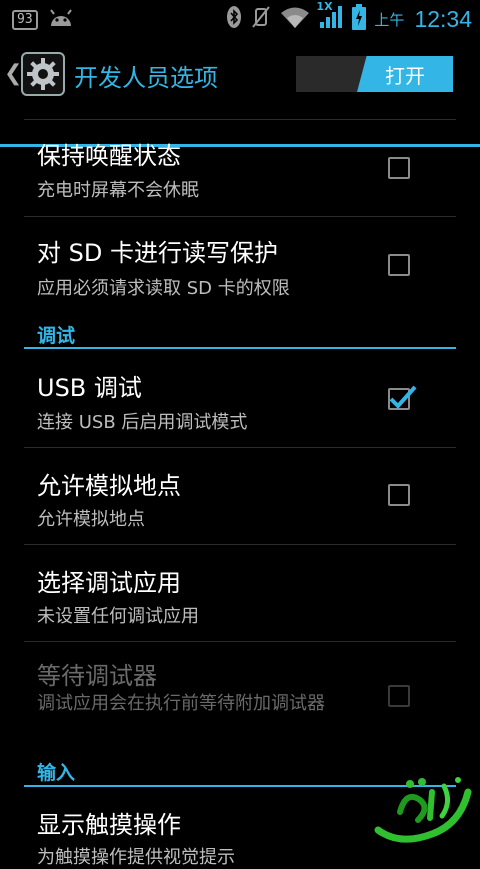  I want to click on category-line, so click(240, 348).